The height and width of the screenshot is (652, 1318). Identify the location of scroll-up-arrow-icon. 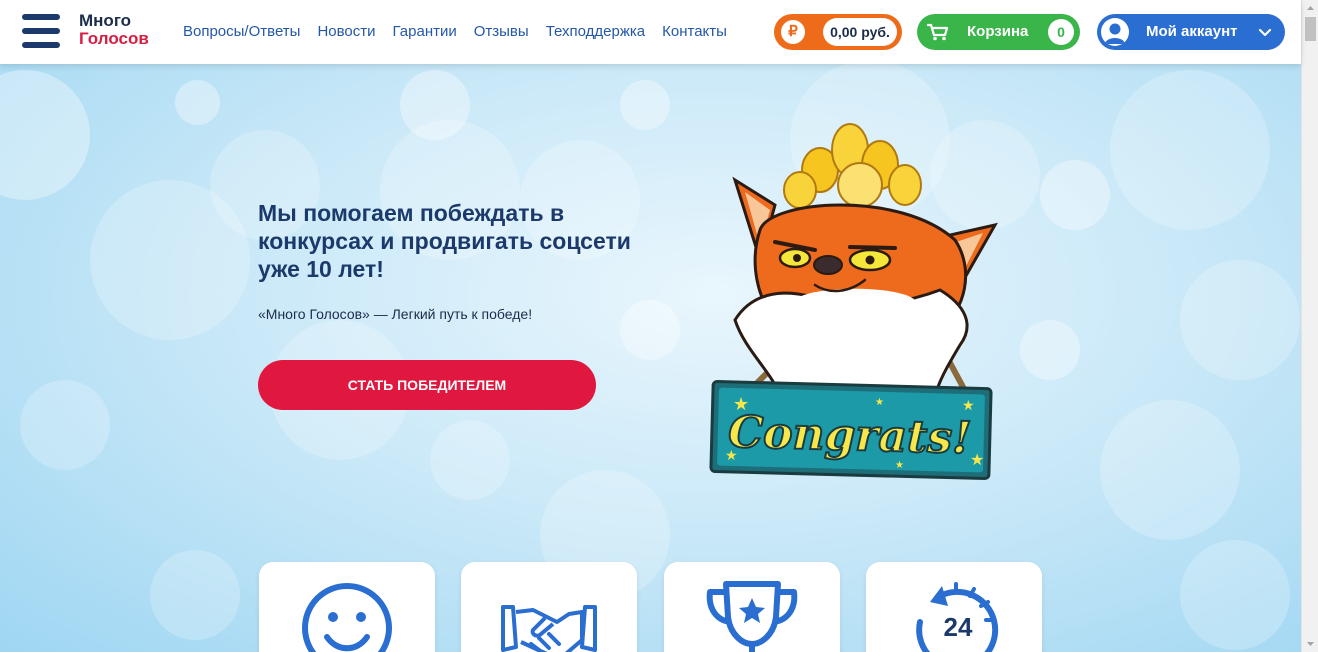
(1310, 8).